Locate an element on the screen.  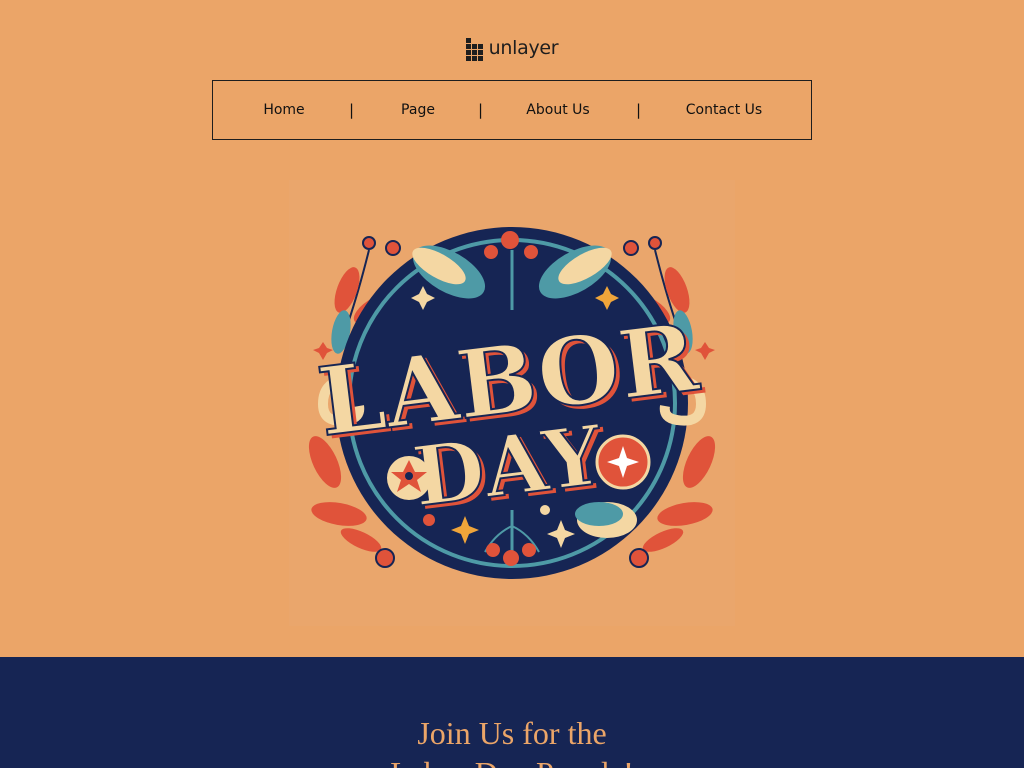
nav-item-about-us: About Us is located at coordinates (558, 110).